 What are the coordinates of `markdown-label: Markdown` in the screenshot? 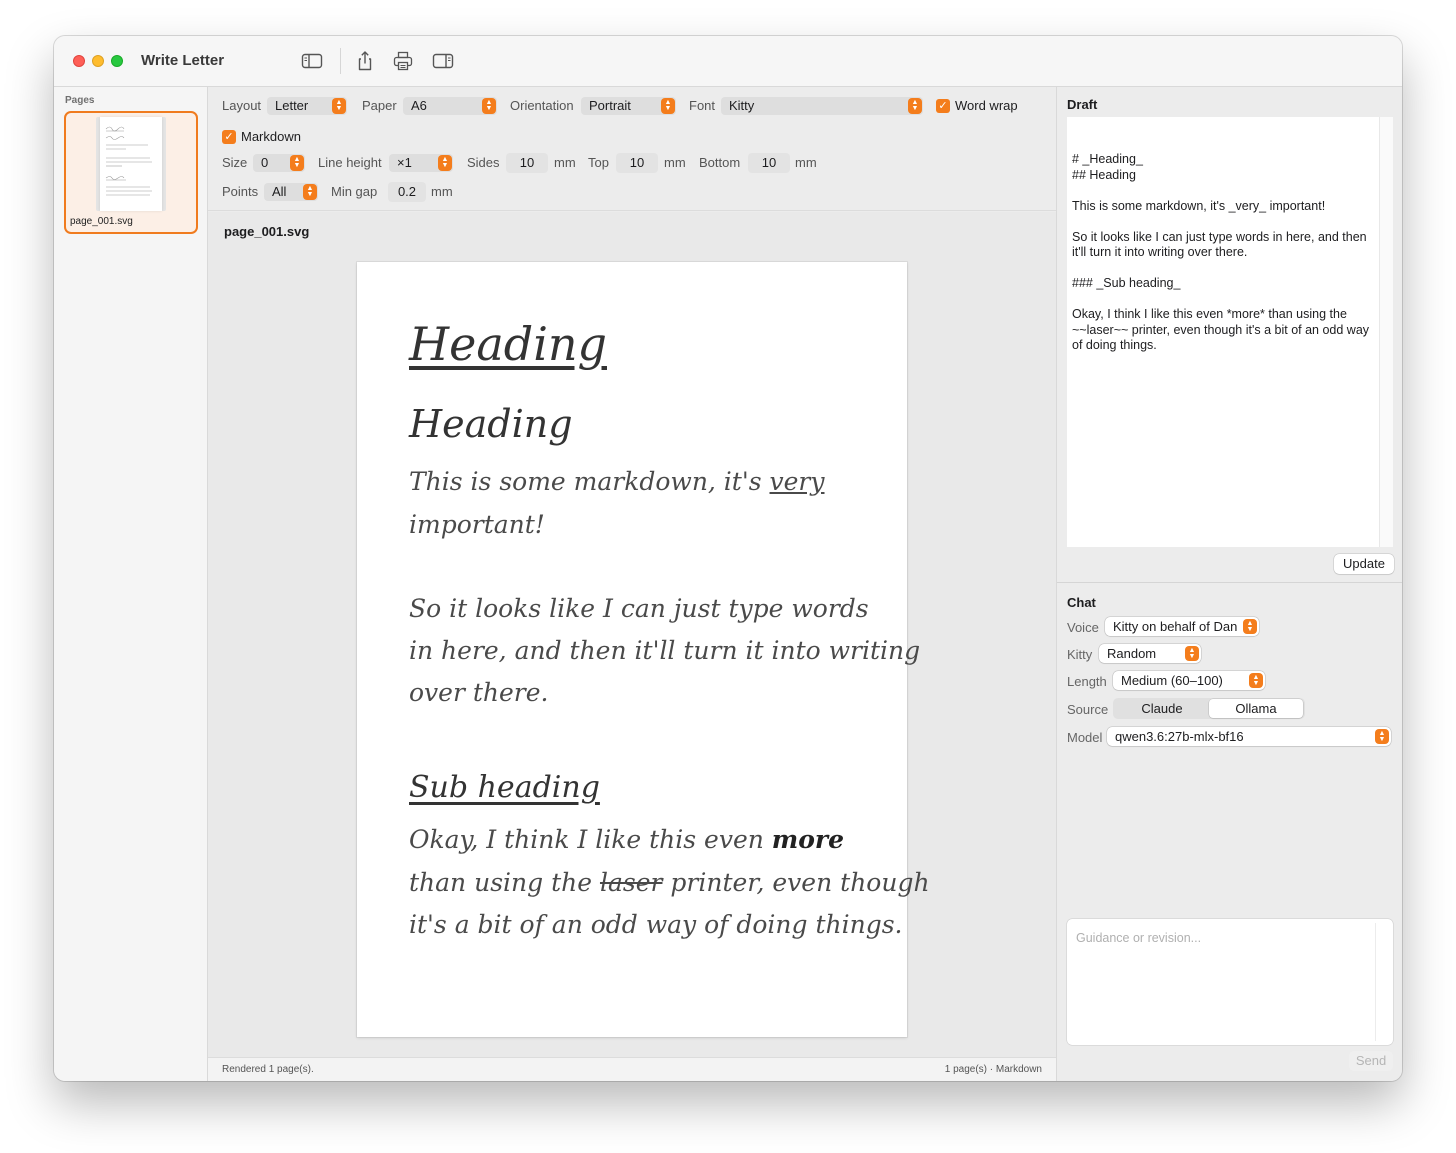 It's located at (271, 136).